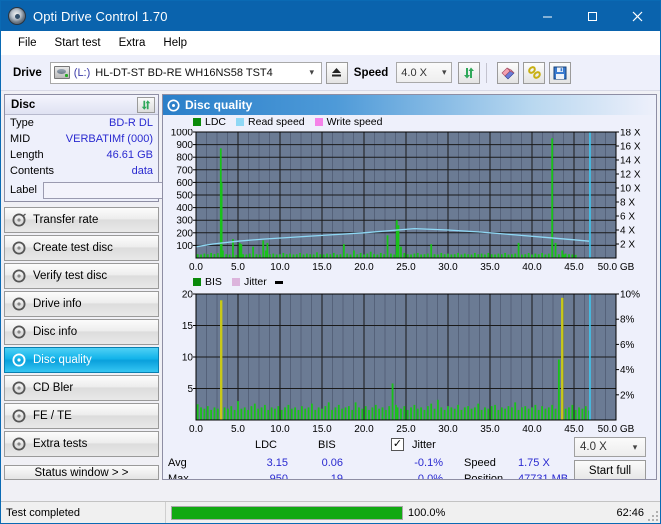 The image size is (661, 524). Describe the element at coordinates (409, 282) in the screenshot. I see `bis-chart-legend: BIS Jitter` at that location.